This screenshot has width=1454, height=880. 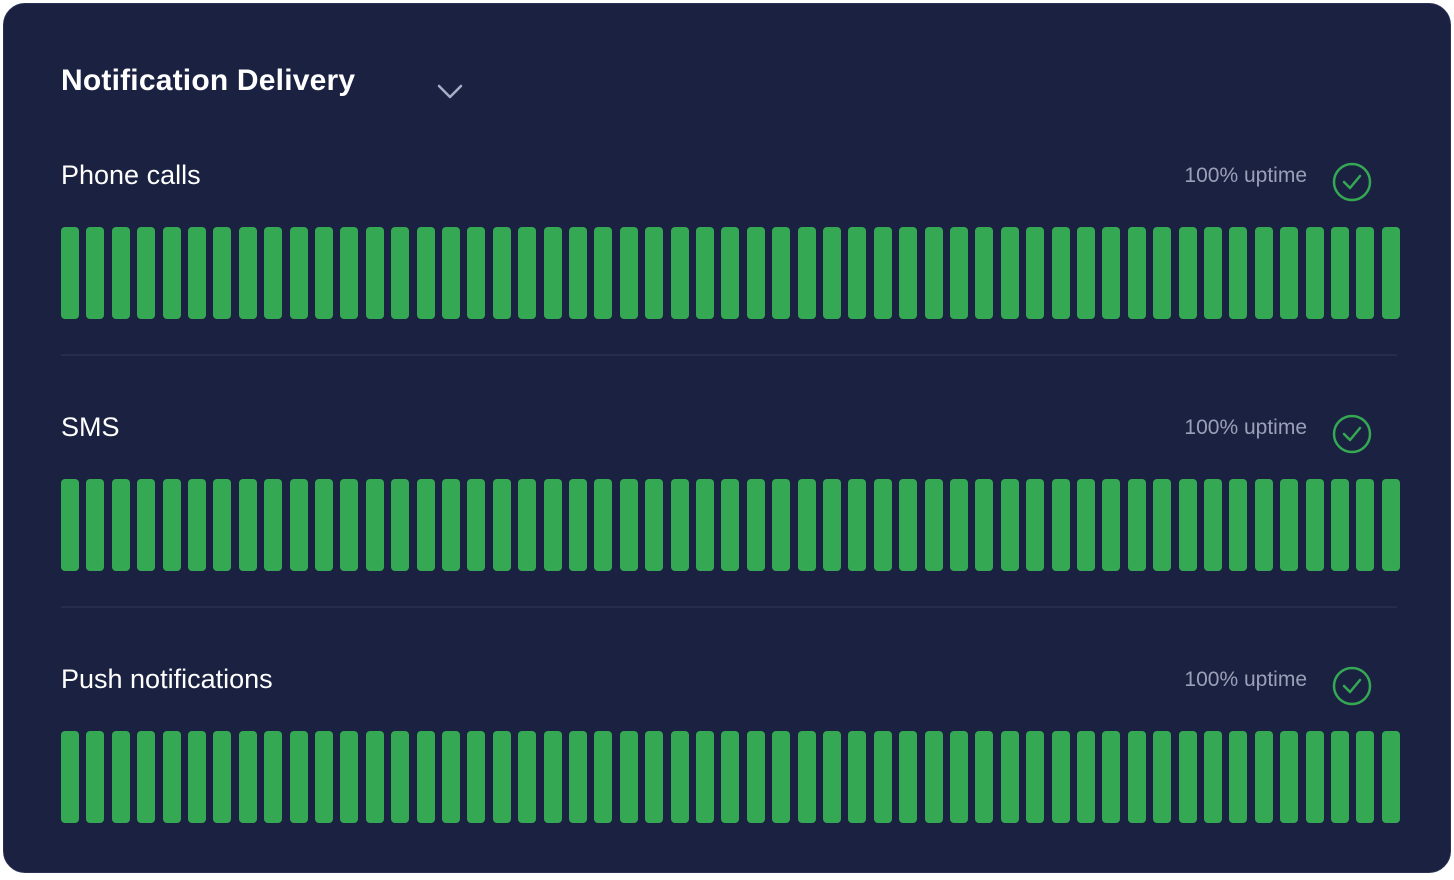 I want to click on chevron-down-icon, so click(x=450, y=91).